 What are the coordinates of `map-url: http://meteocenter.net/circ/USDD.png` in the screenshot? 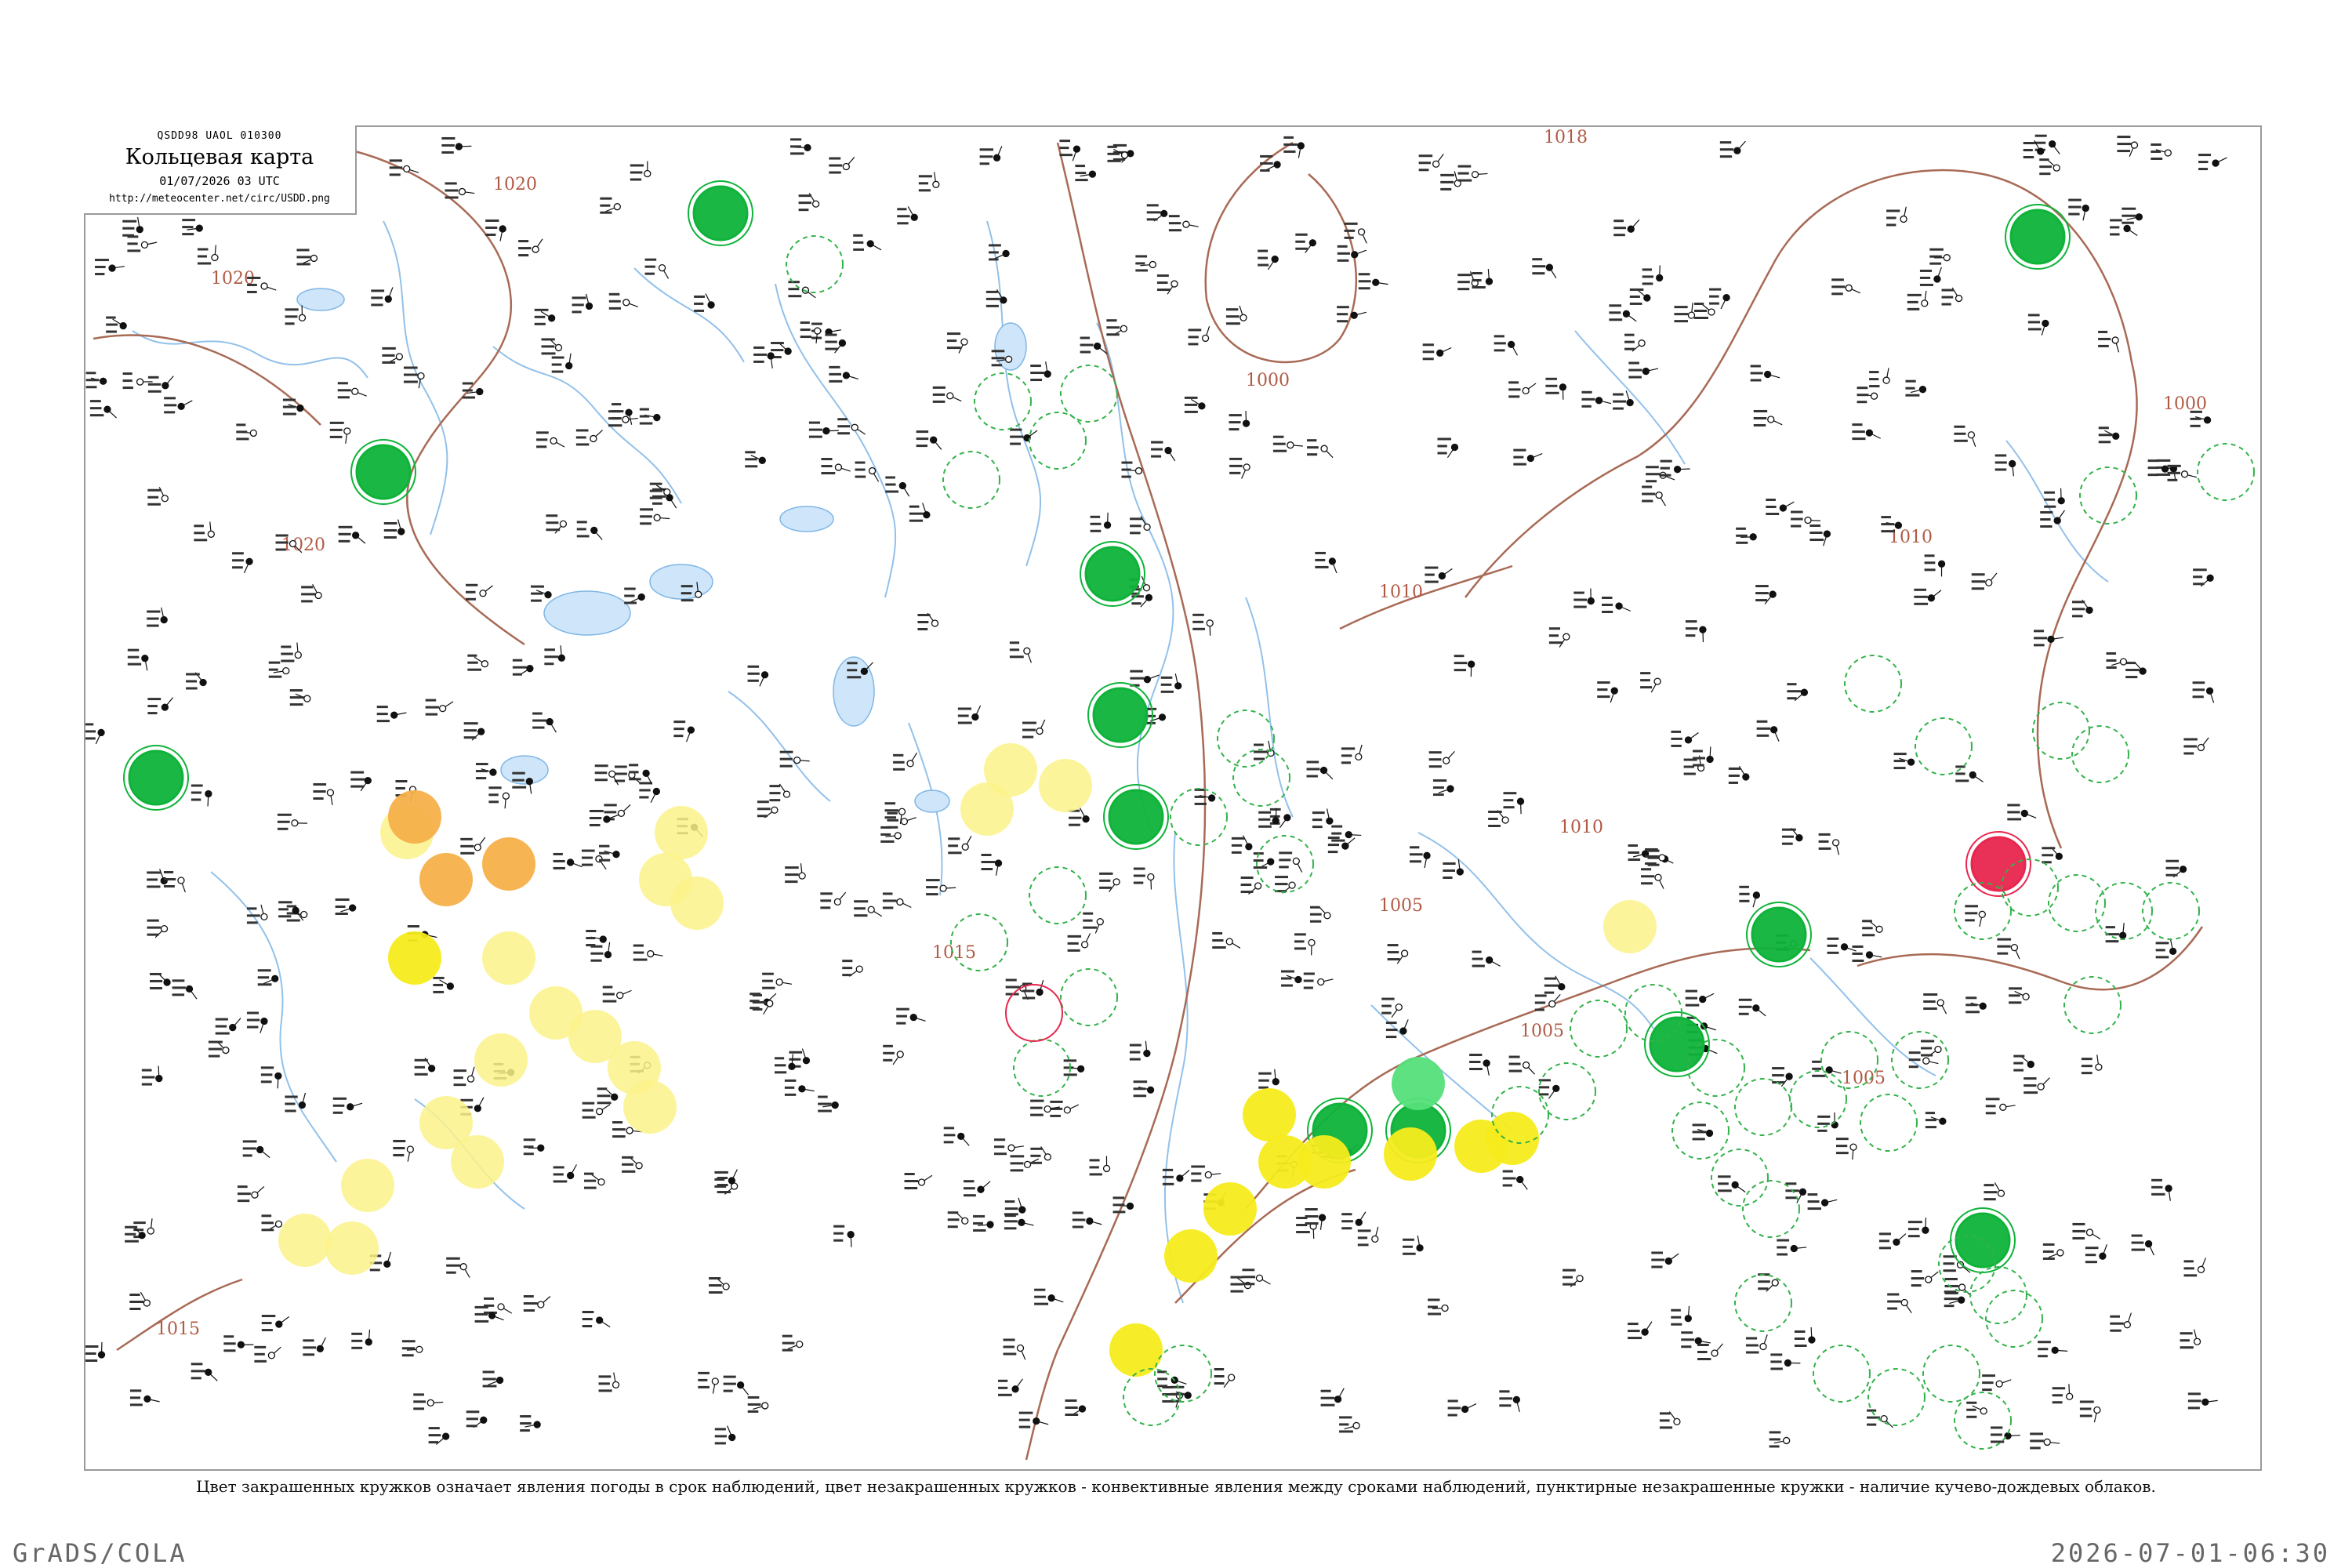 It's located at (219, 199).